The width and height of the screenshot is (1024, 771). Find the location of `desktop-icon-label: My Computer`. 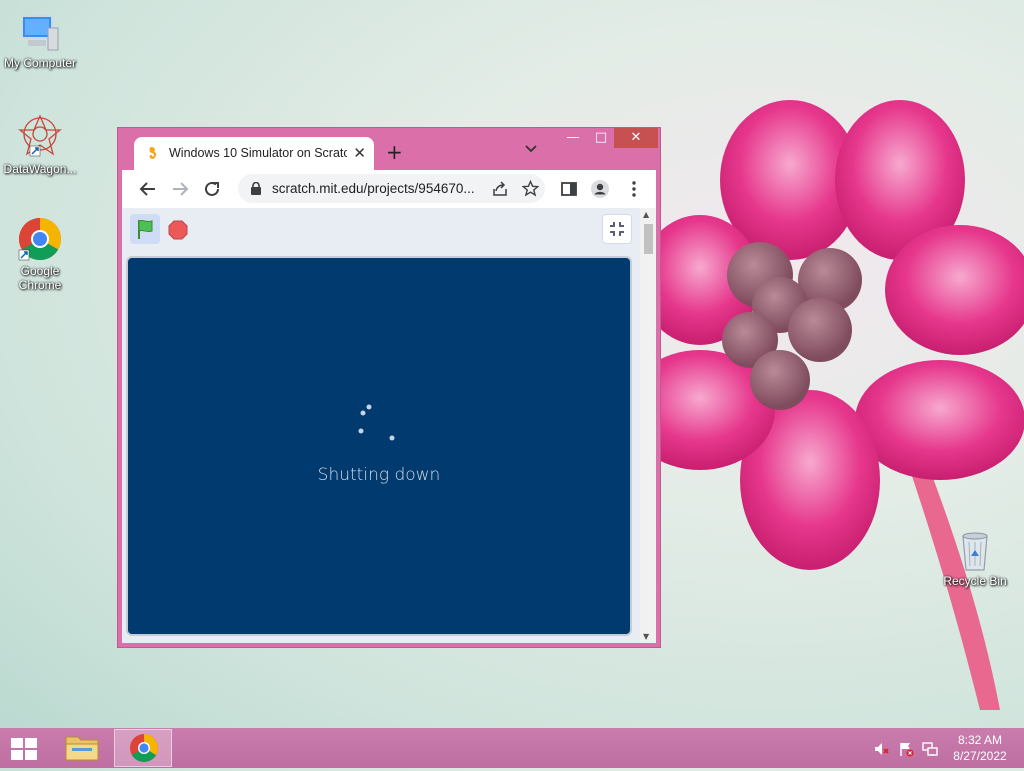

desktop-icon-label: My Computer is located at coordinates (40, 63).